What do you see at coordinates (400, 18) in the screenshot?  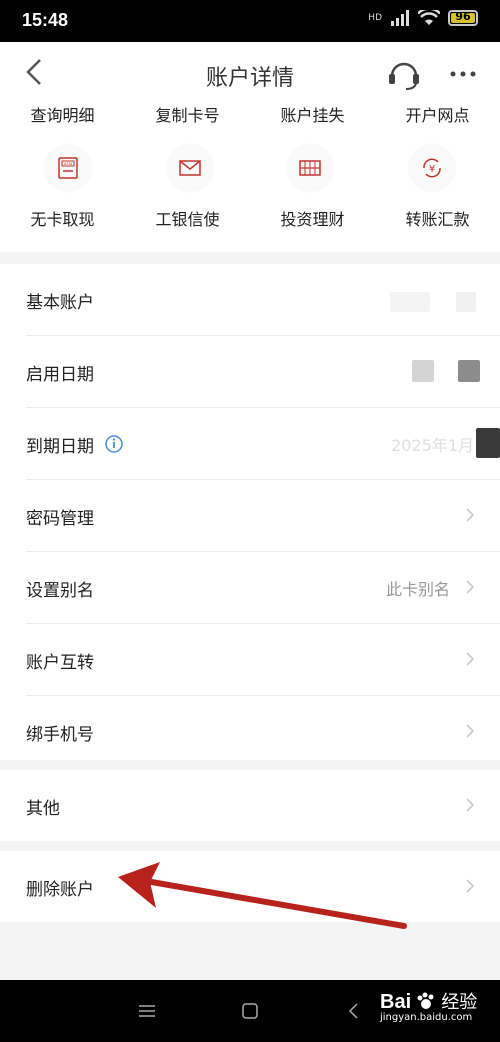 I see `signal-icon` at bounding box center [400, 18].